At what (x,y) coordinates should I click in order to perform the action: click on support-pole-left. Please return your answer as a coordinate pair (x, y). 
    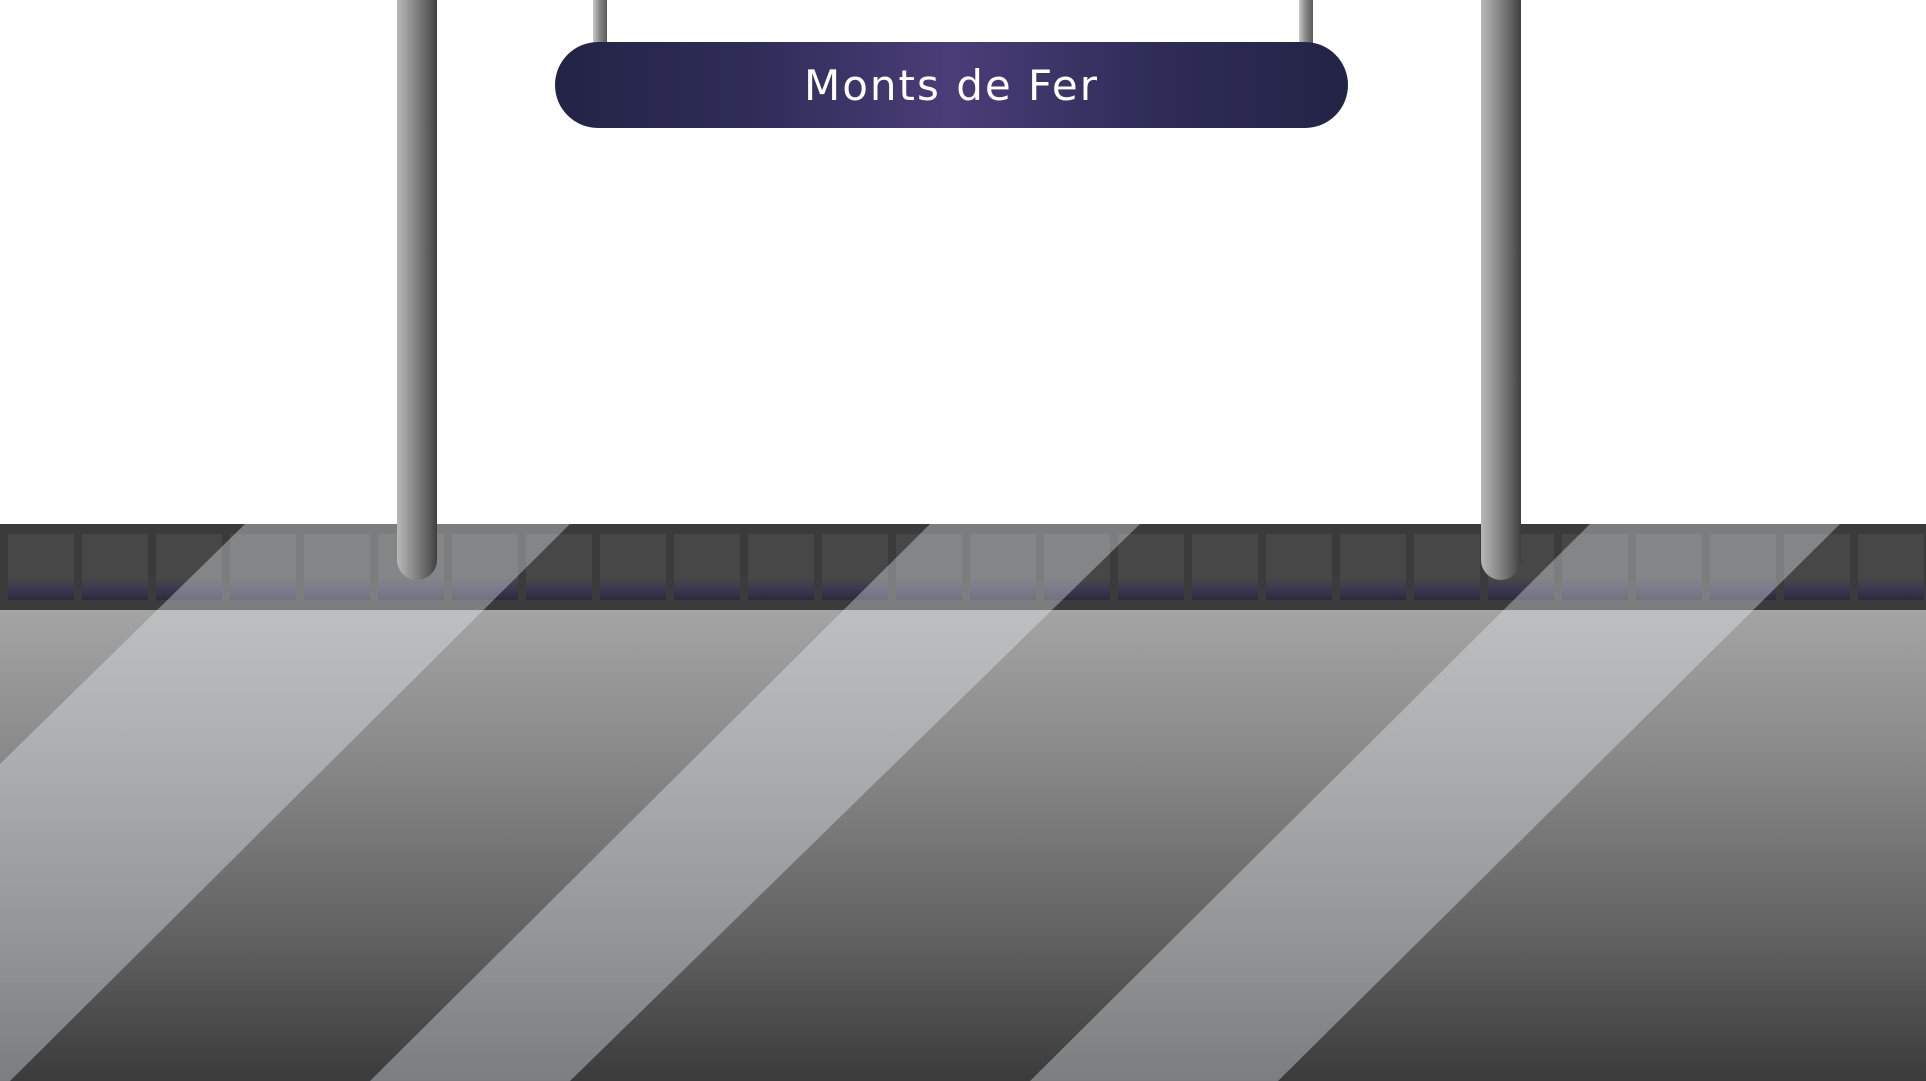
    Looking at the image, I should click on (417, 290).